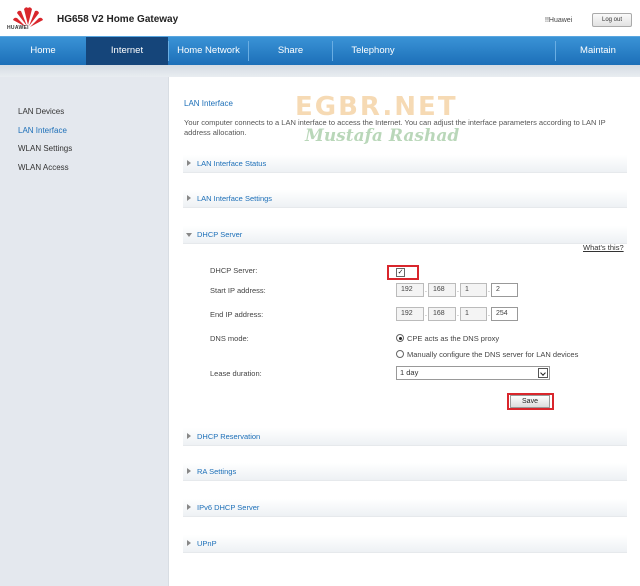  I want to click on lease-duration-value: 1 day, so click(409, 372).